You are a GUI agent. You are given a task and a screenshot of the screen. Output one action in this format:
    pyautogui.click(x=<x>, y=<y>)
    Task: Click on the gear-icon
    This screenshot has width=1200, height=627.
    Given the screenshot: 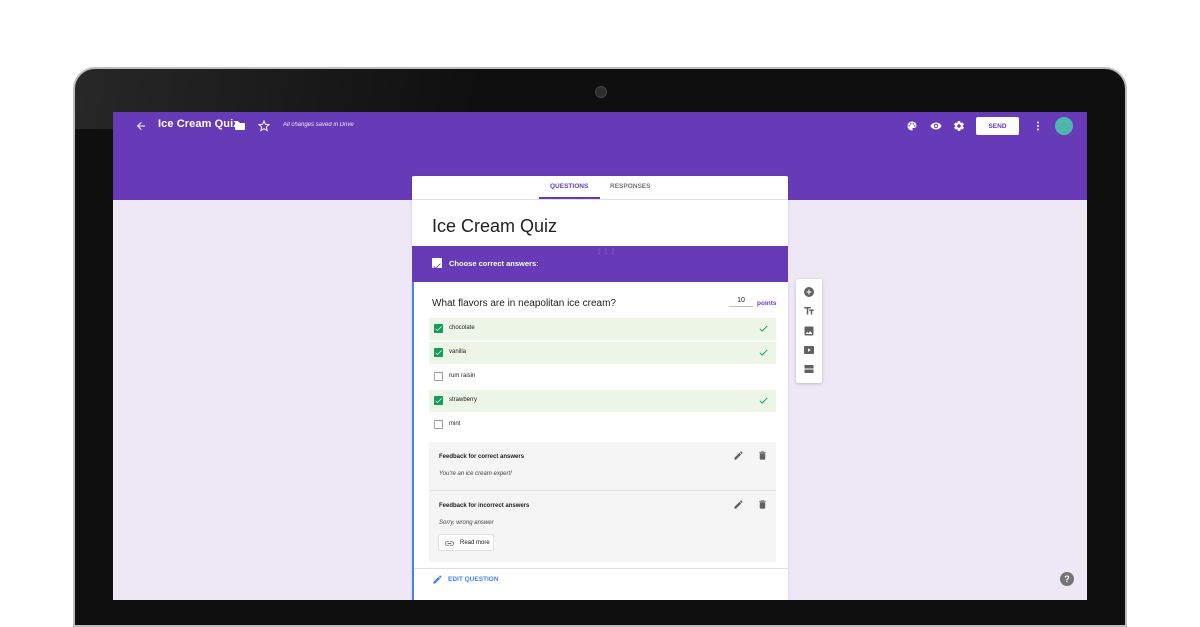 What is the action you would take?
    pyautogui.click(x=959, y=126)
    